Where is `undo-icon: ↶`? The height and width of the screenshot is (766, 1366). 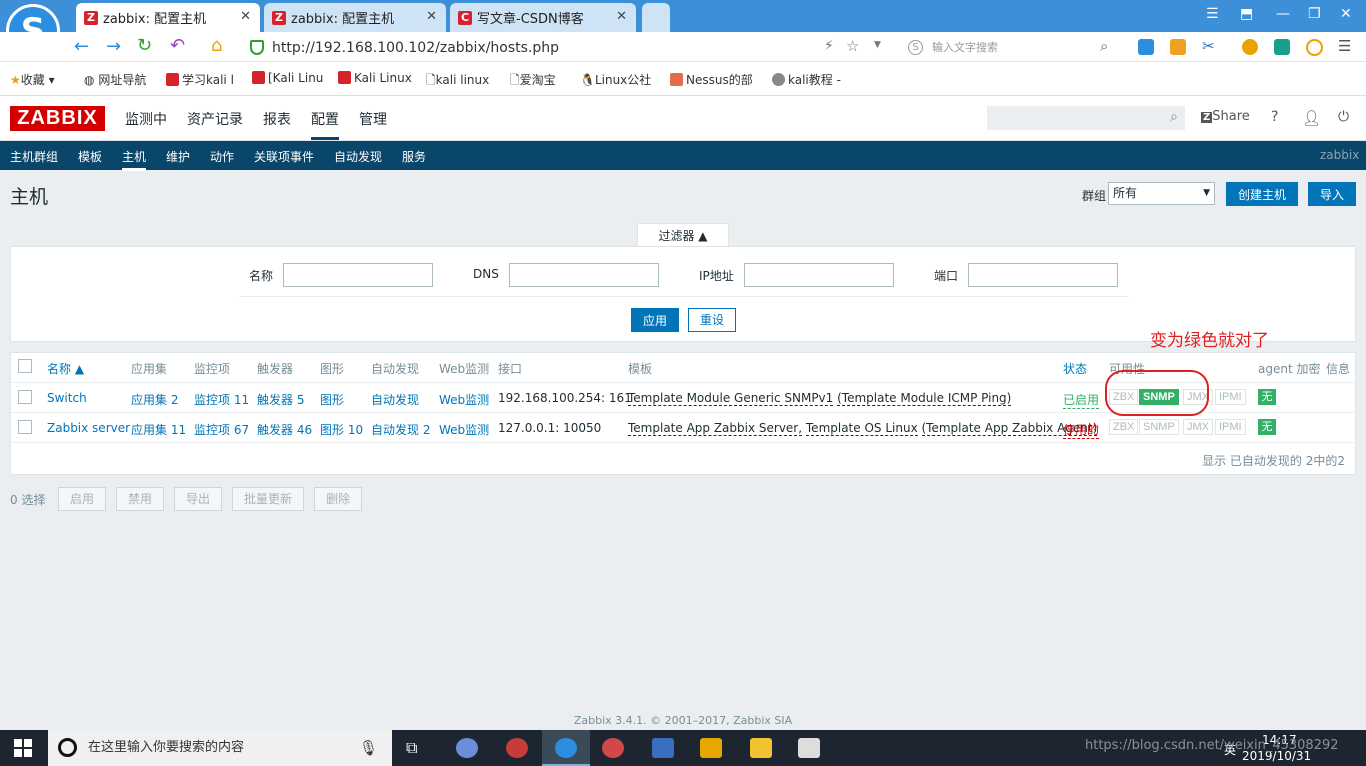 undo-icon: ↶ is located at coordinates (177, 45).